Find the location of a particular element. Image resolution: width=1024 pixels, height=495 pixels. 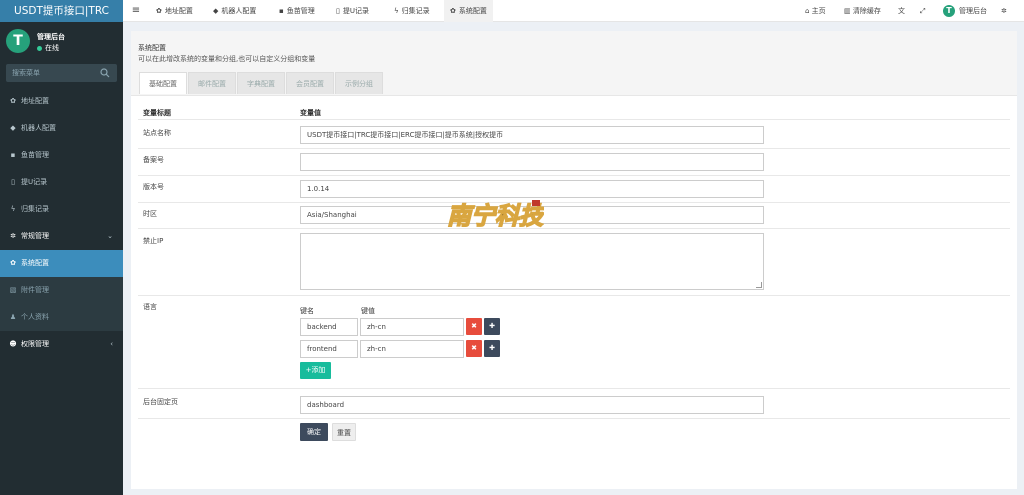

user-icon: ♟ is located at coordinates (13, 317).